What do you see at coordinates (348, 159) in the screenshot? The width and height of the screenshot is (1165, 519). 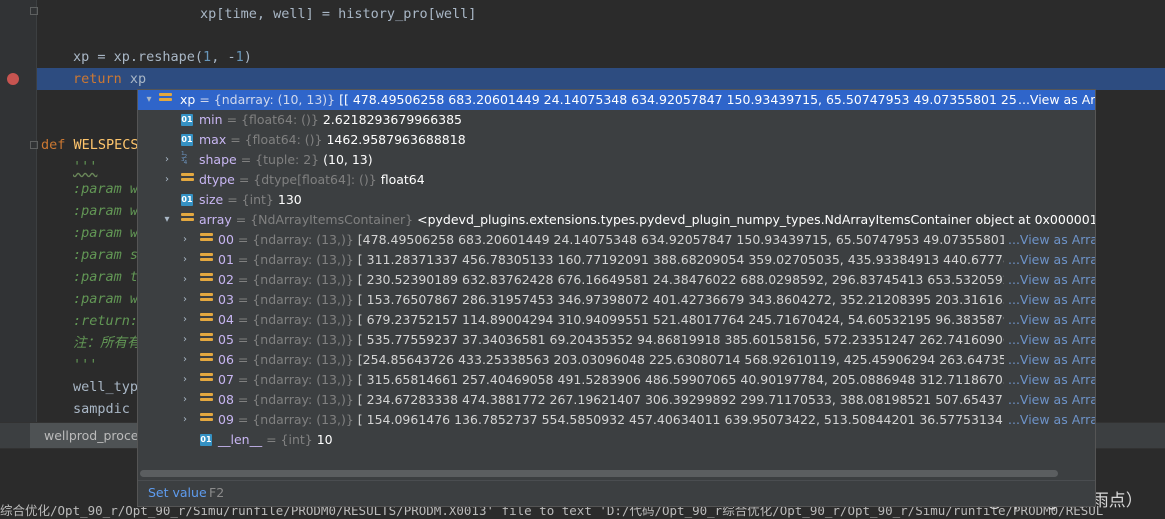 I see `var-value: (10, 13)` at bounding box center [348, 159].